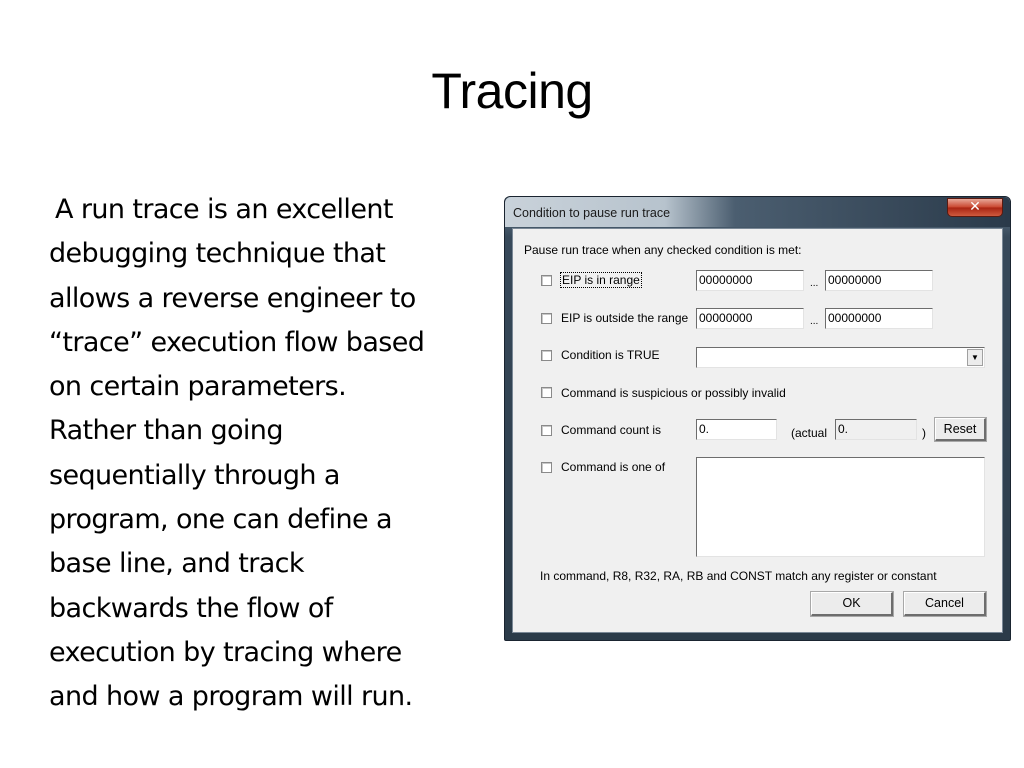 This screenshot has width=1024, height=768. Describe the element at coordinates (611, 430) in the screenshot. I see `command-count-label: Command count is` at that location.